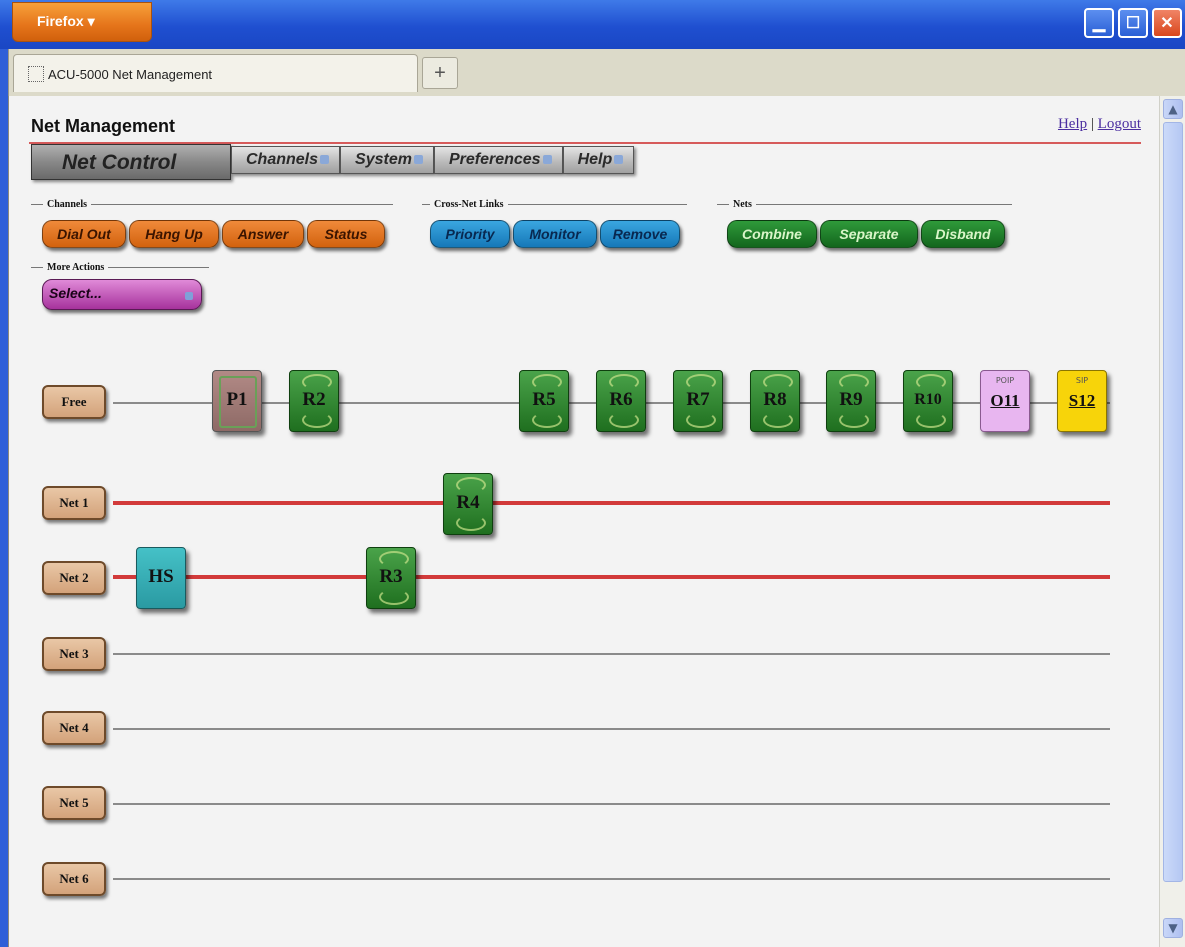  I want to click on node-label: R2, so click(314, 399).